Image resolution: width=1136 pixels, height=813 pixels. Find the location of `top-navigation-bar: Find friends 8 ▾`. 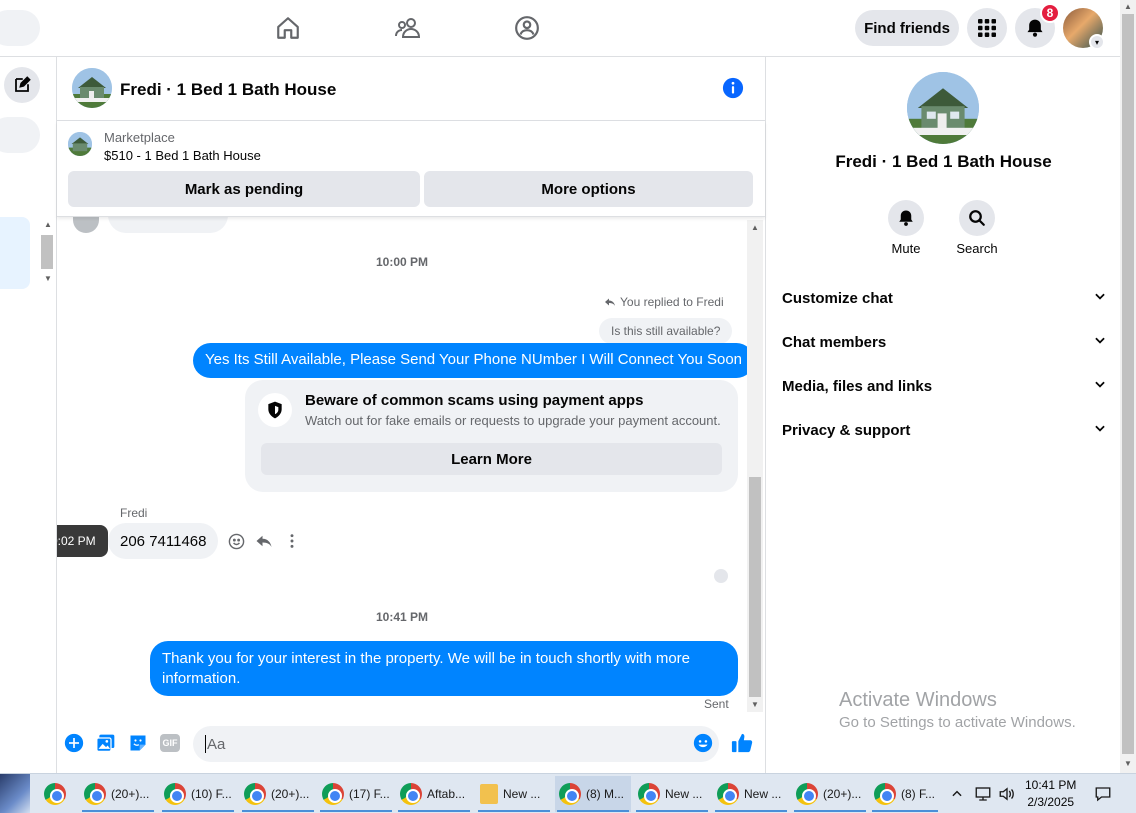

top-navigation-bar: Find friends 8 ▾ is located at coordinates (560, 28).